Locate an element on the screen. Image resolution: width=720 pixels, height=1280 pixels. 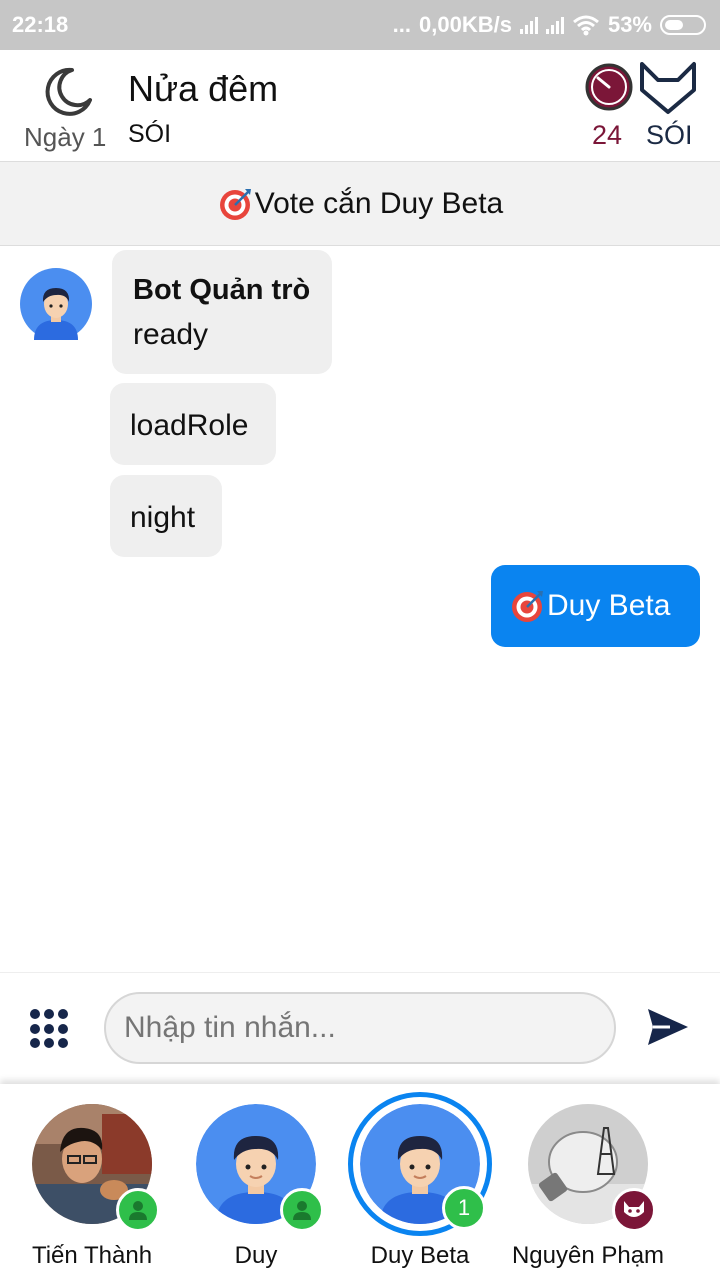
message-bubble: night is located at coordinates (166, 516).